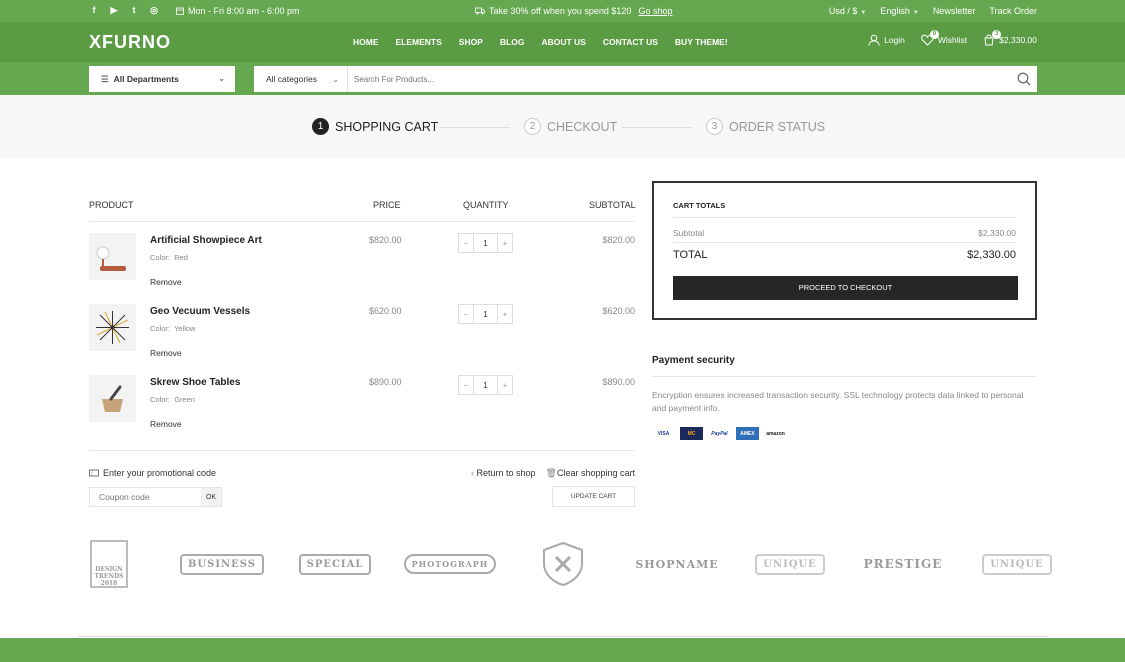  Describe the element at coordinates (145, 497) in the screenshot. I see `coupon-input` at that location.